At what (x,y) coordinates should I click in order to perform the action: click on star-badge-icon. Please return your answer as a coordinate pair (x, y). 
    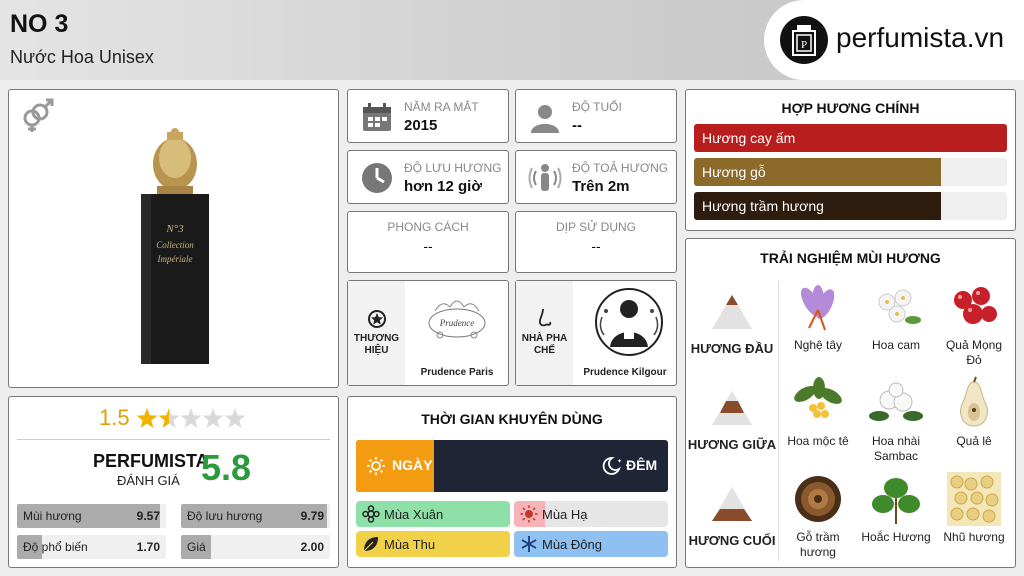
    Looking at the image, I should click on (377, 321).